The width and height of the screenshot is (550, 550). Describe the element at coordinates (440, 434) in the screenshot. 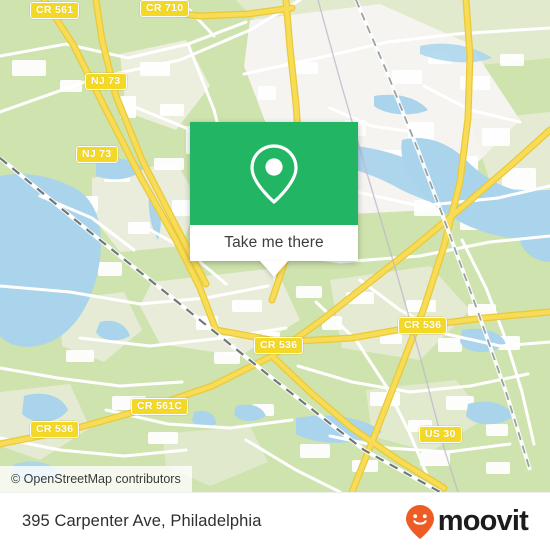

I see `road-shield: US 30` at that location.